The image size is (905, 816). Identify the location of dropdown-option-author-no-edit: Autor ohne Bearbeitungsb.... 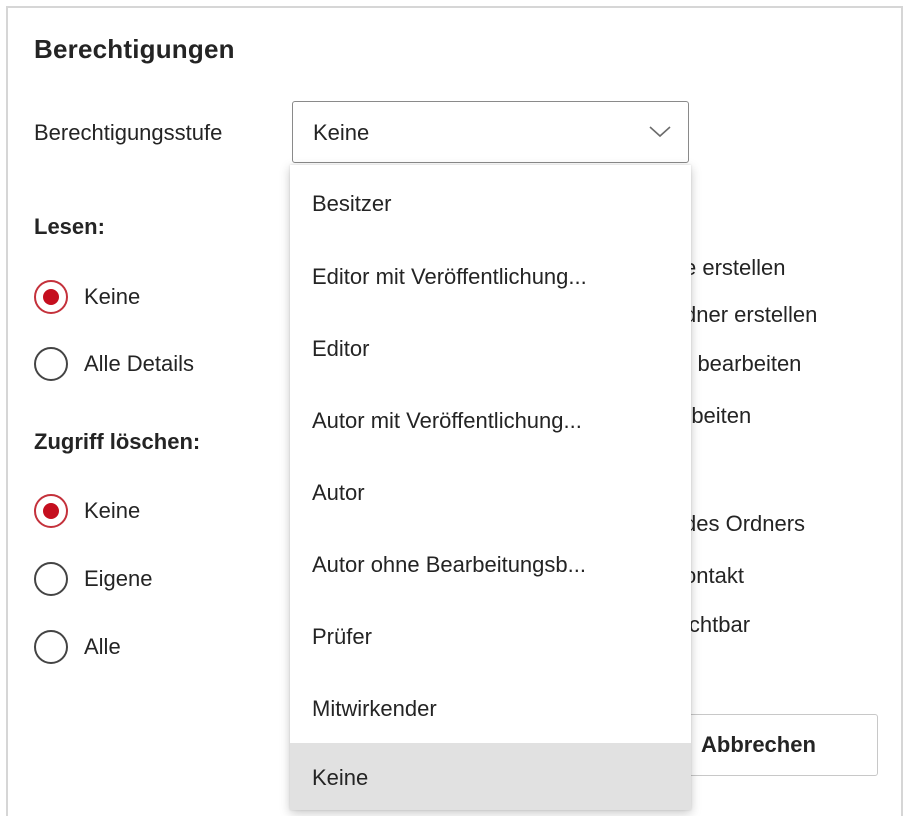
(490, 564).